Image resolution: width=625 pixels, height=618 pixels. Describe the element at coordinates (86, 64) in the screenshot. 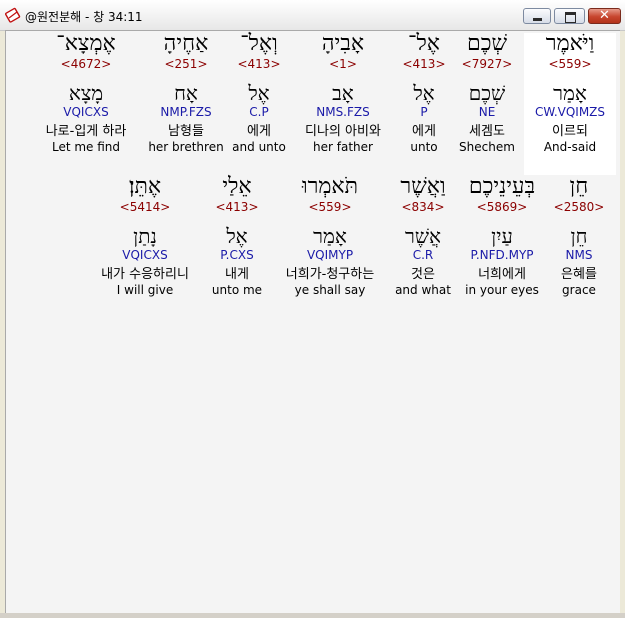

I see `strong-number: <4672>` at that location.